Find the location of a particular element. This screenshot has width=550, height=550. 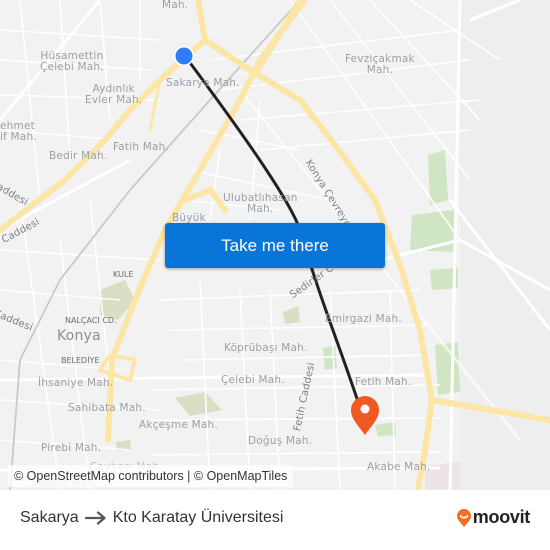

map-label-fatih: Fatih Mah. is located at coordinates (141, 147).